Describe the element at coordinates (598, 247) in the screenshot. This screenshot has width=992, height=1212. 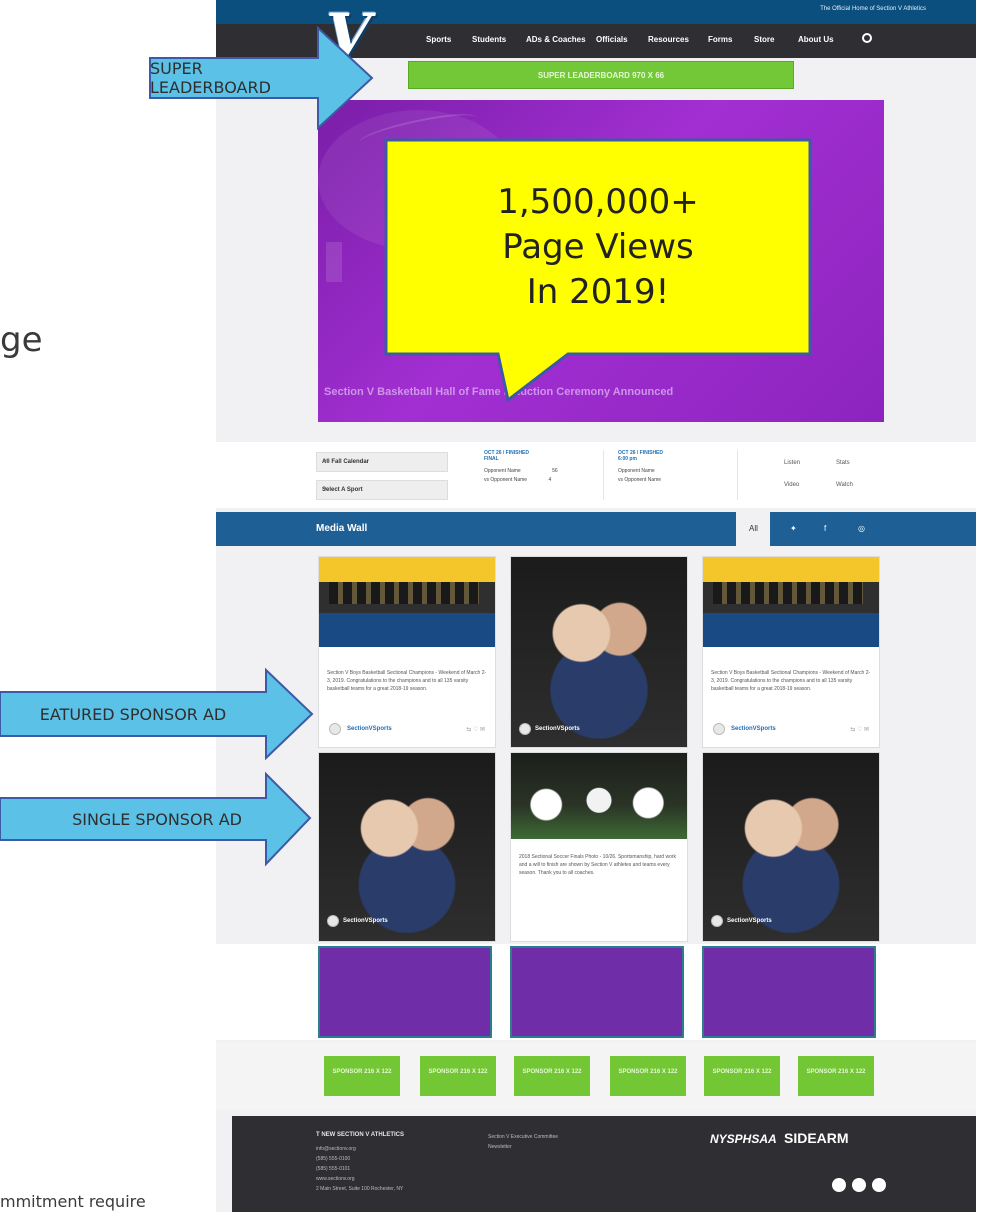
I see `page-views-label: Page Views` at that location.